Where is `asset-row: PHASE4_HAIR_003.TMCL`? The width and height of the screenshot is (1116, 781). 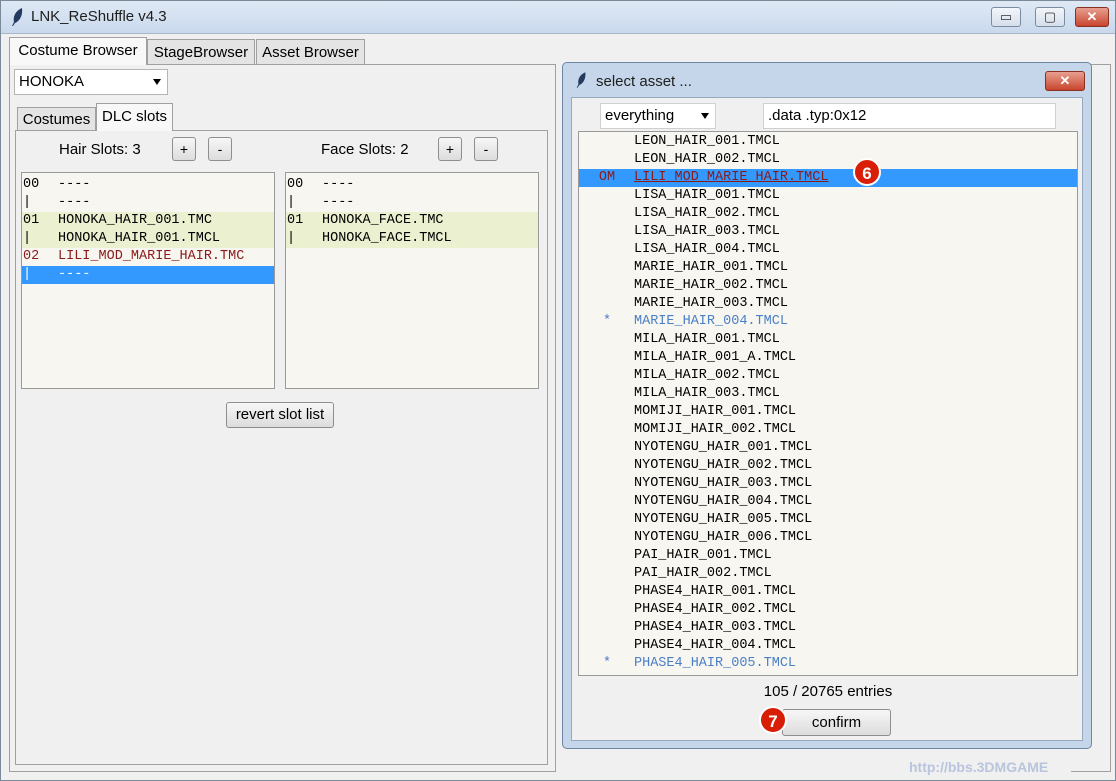
asset-row: PHASE4_HAIR_003.TMCL is located at coordinates (828, 628).